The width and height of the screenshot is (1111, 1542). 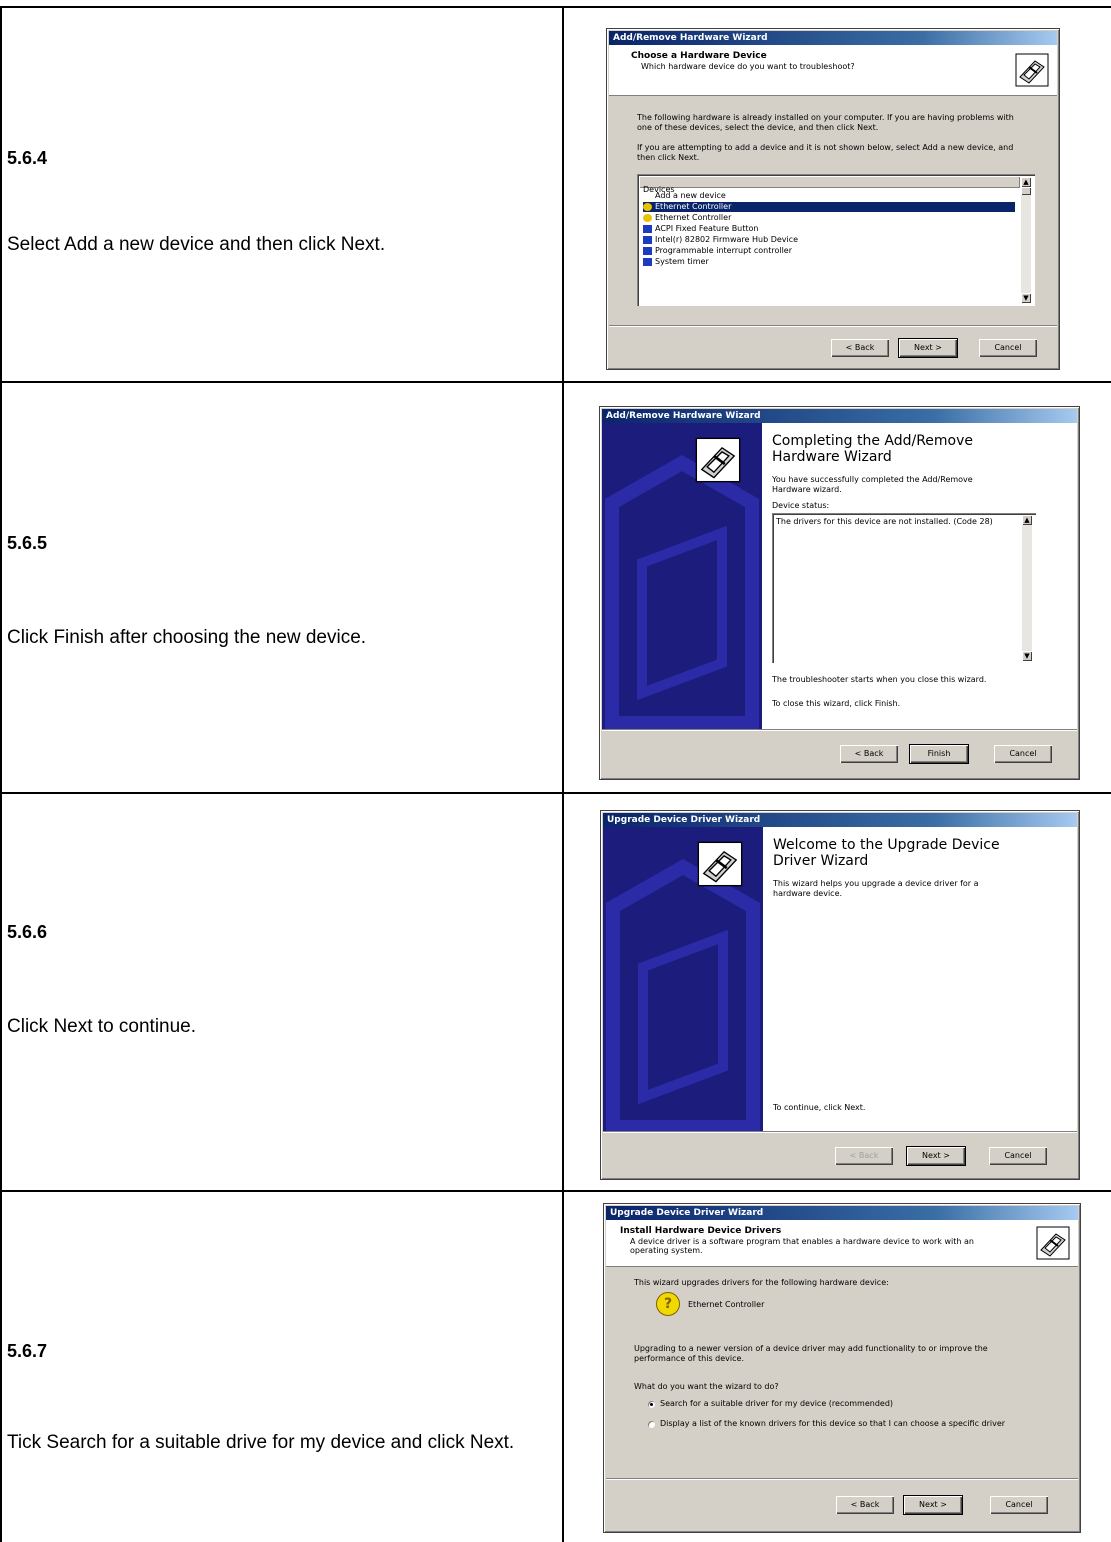 I want to click on status-scrollbar: ▲ ▼, so click(x=1027, y=588).